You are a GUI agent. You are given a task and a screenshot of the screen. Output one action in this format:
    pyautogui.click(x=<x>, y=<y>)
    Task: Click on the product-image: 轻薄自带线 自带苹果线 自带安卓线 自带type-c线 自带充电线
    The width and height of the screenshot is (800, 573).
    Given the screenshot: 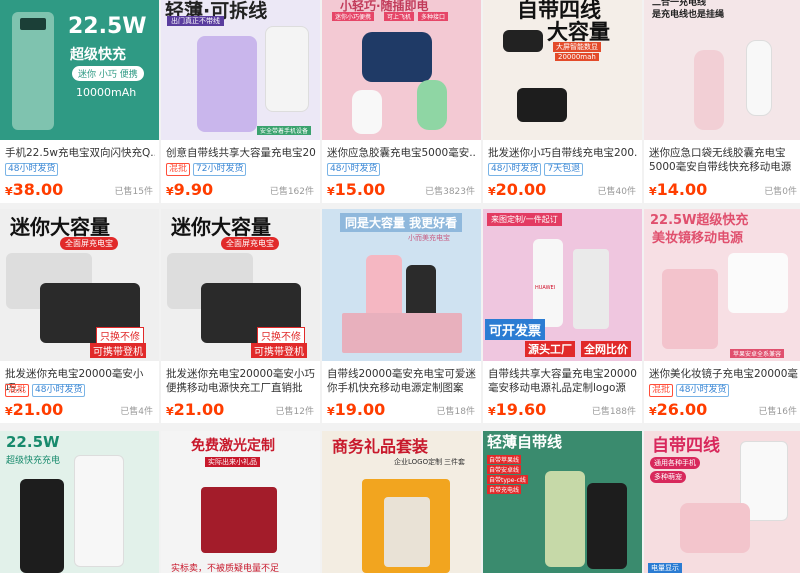 What is the action you would take?
    pyautogui.click(x=562, y=502)
    